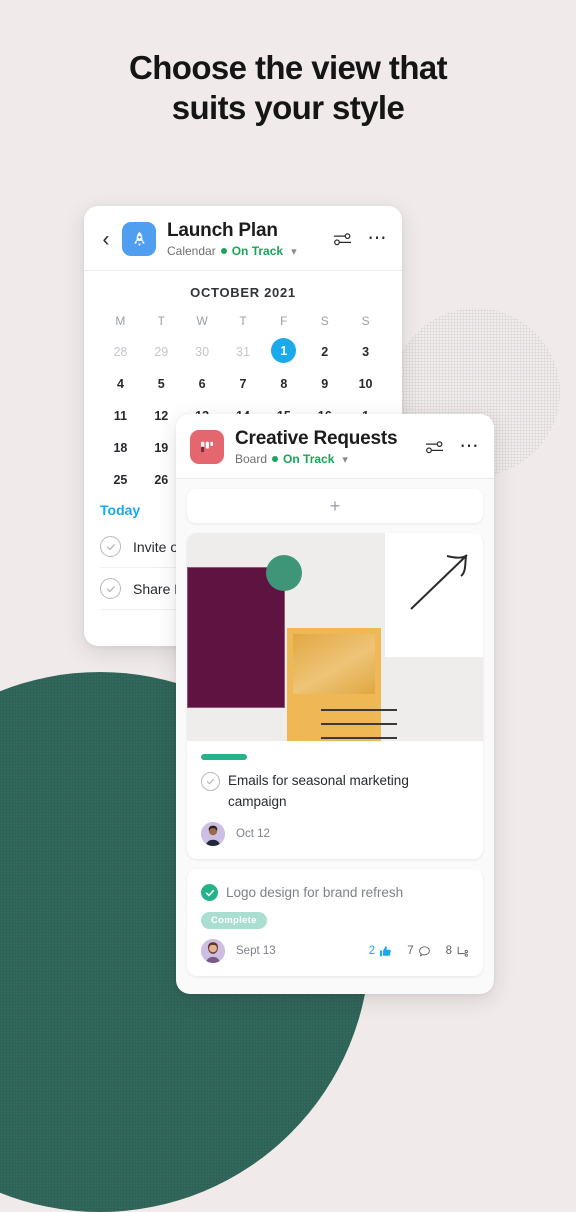 This screenshot has height=1212, width=576. What do you see at coordinates (253, 834) in the screenshot?
I see `task-due-date: Oct 12` at bounding box center [253, 834].